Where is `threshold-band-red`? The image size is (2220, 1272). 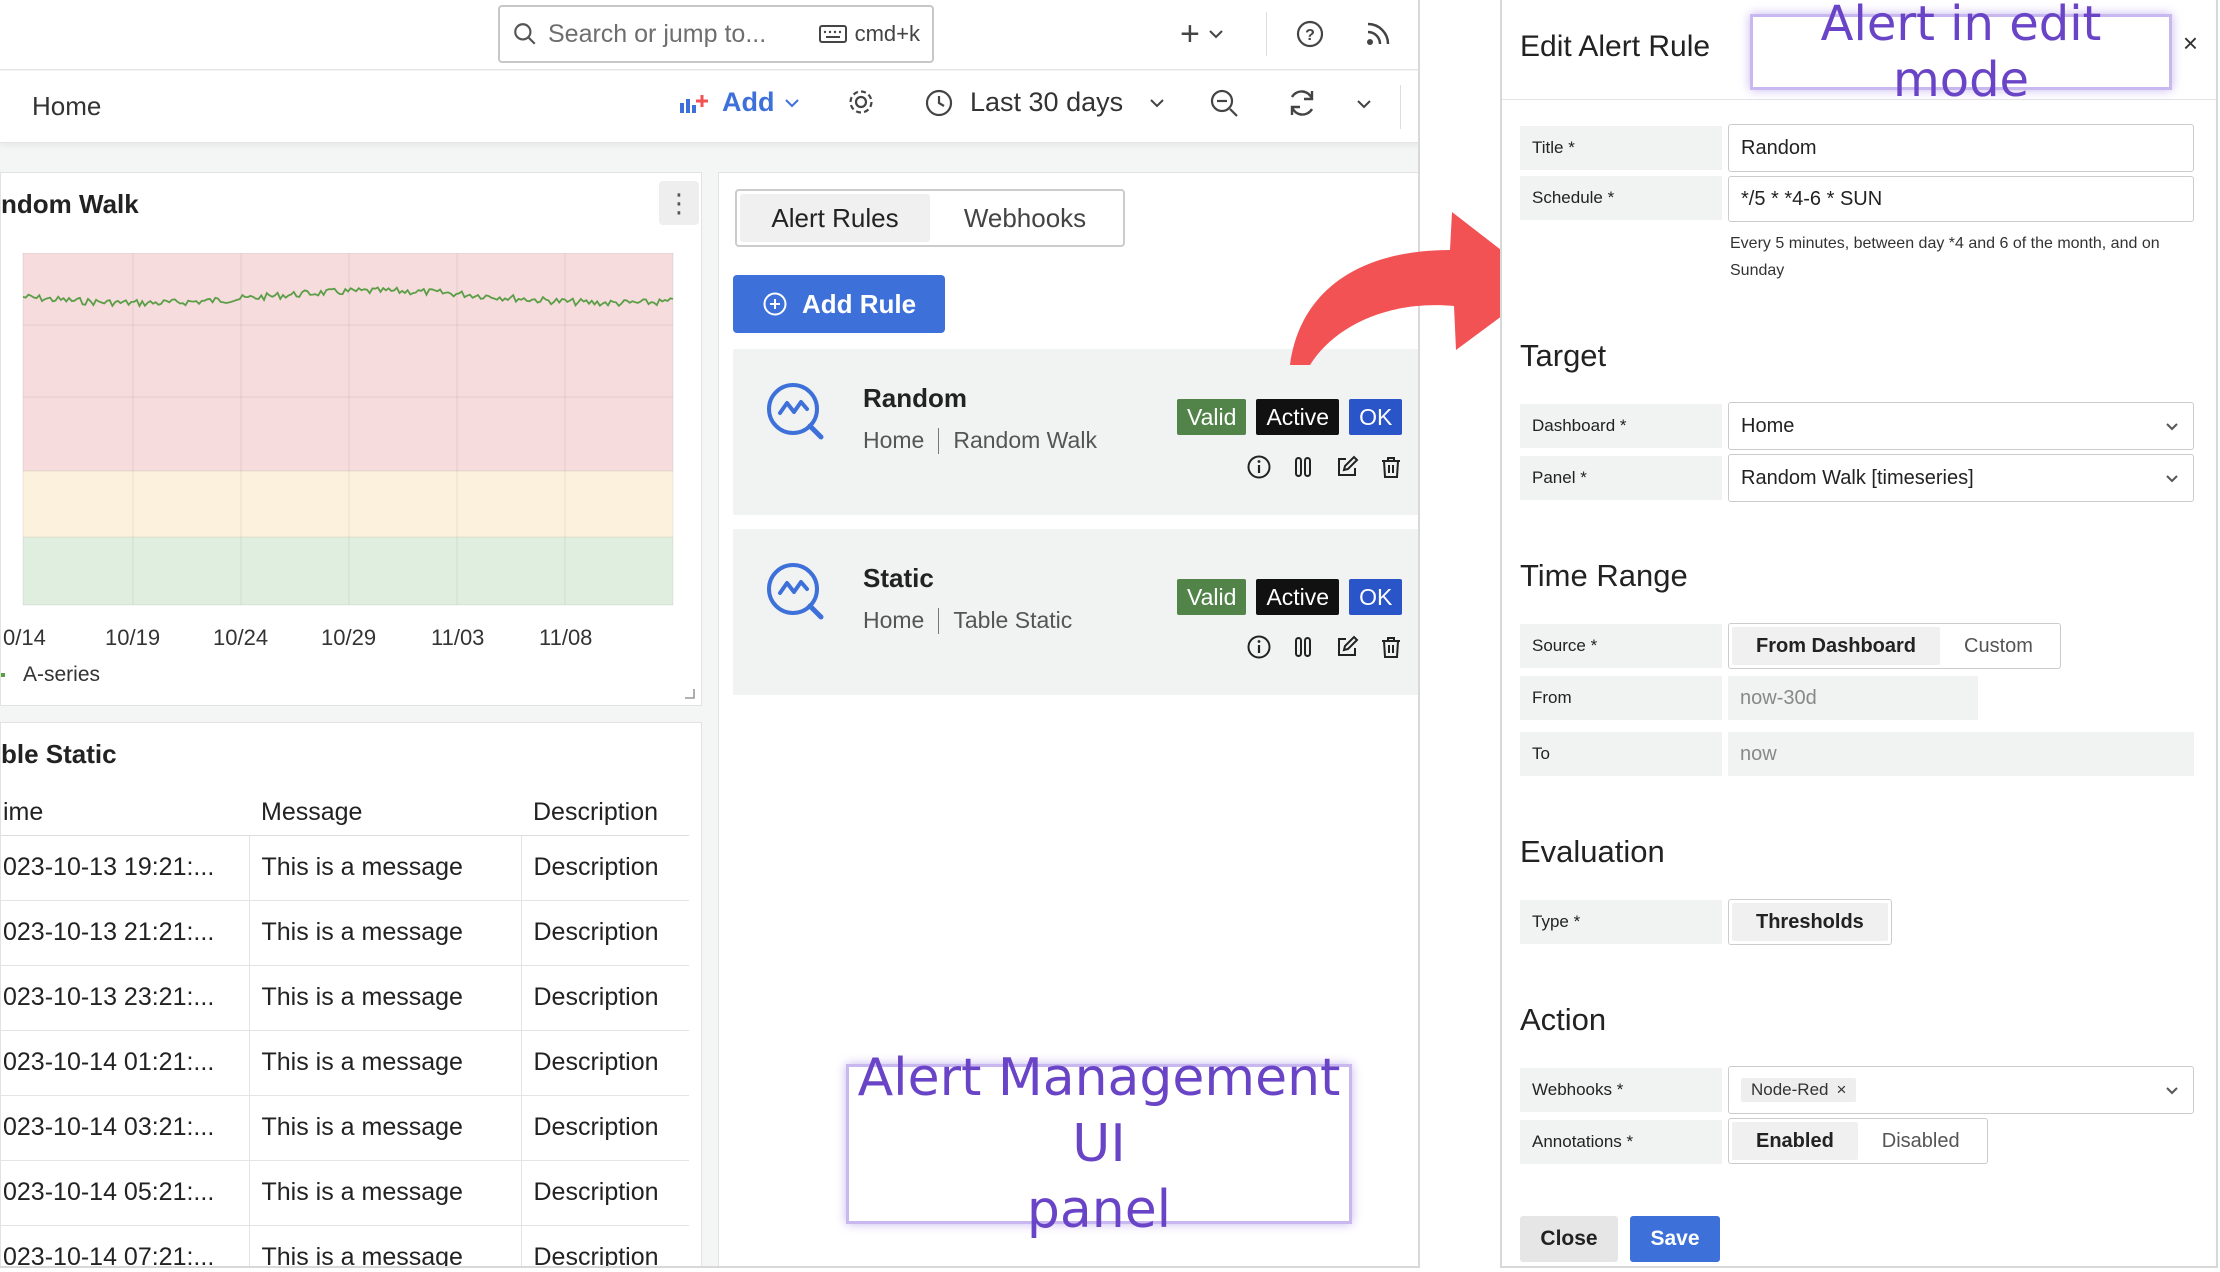 threshold-band-red is located at coordinates (348, 362).